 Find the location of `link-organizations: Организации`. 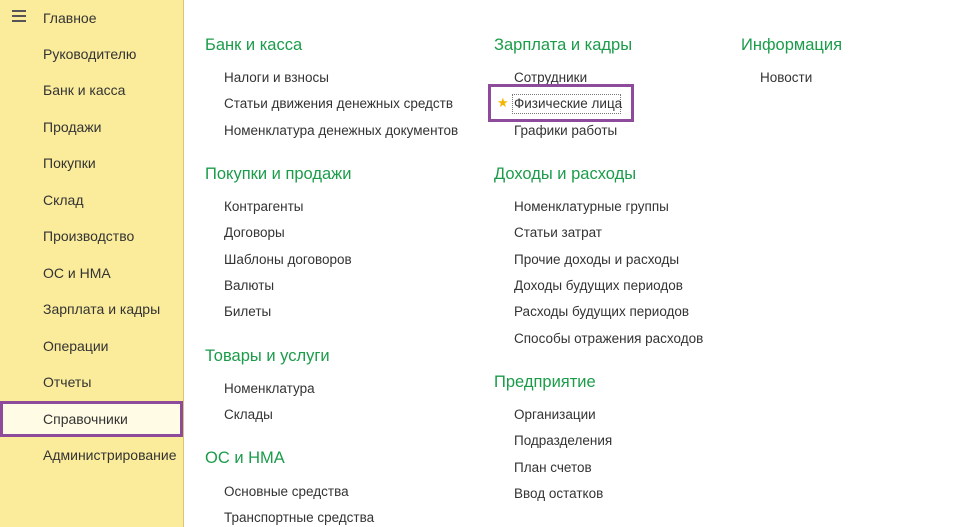

link-organizations: Организации is located at coordinates (555, 414).